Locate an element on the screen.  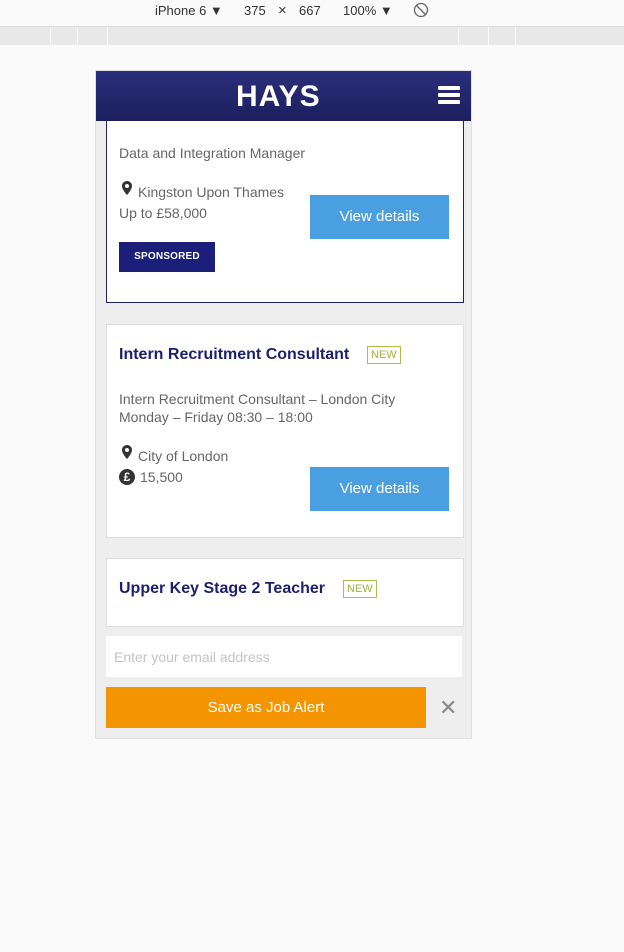
rotate-icon is located at coordinates (421, 11).